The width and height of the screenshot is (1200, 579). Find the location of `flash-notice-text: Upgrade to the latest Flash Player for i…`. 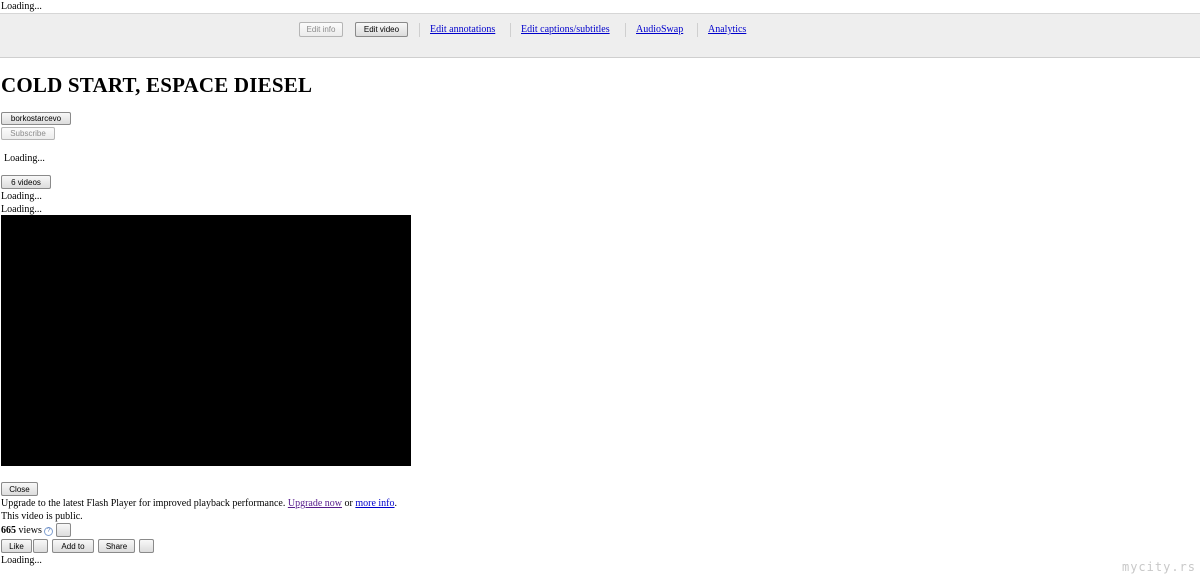

flash-notice-text: Upgrade to the latest Flash Player for i… is located at coordinates (143, 503).